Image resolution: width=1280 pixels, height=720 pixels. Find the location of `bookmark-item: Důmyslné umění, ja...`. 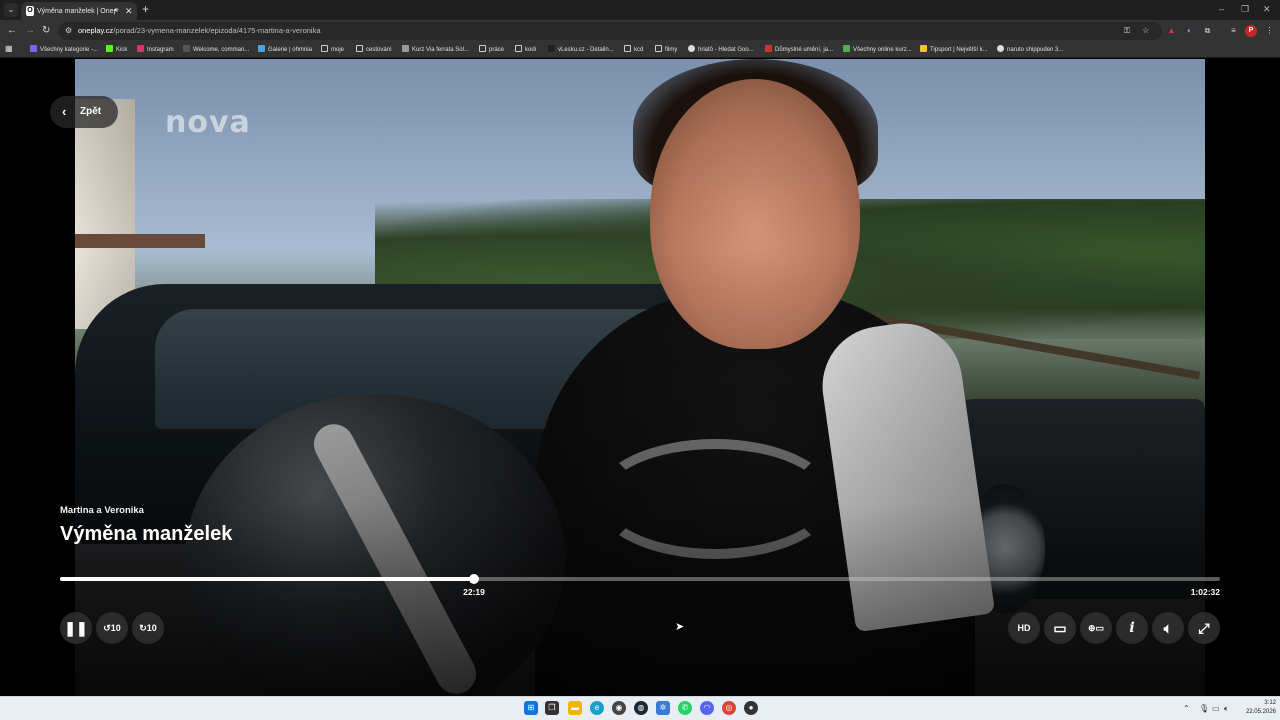

bookmark-item: Důmyslné umění, ja... is located at coordinates (799, 50).